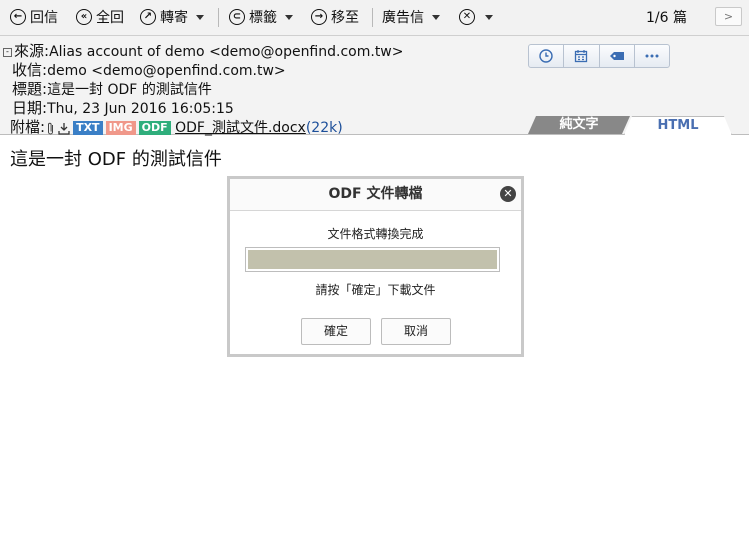  What do you see at coordinates (30, 70) in the screenshot?
I see `to-label: 收信:` at bounding box center [30, 70].